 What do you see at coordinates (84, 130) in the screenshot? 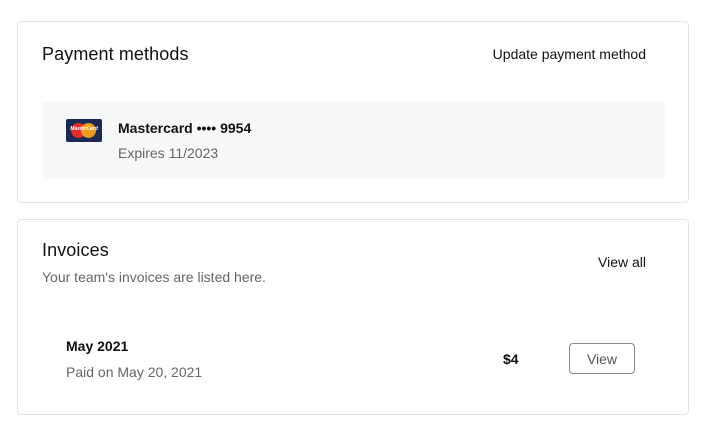
I see `mastercard-icon: MasterCard` at bounding box center [84, 130].